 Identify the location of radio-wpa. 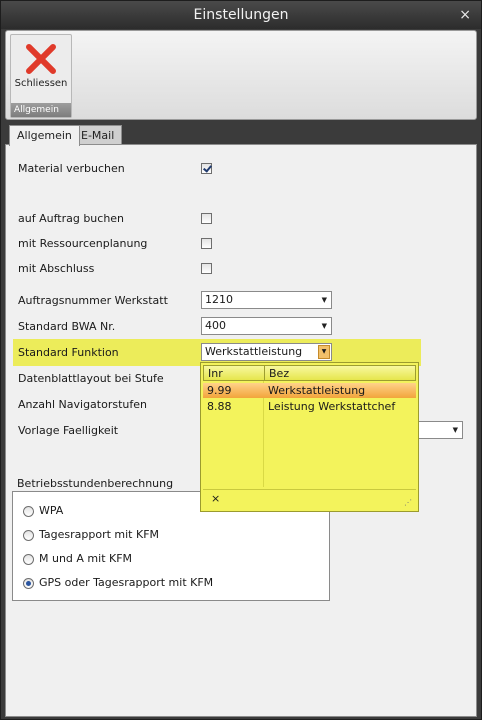
(28, 511).